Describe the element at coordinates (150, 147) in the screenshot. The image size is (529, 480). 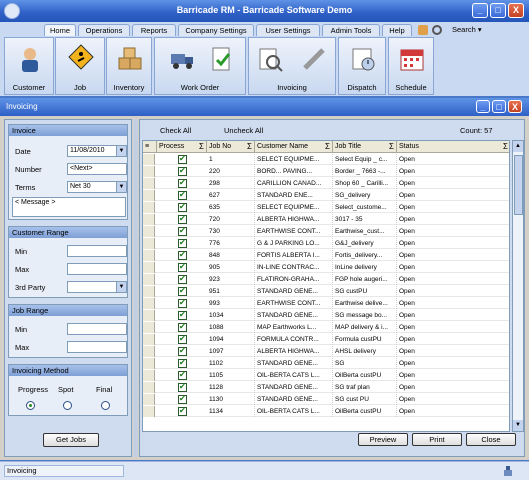
I see `grid-options-icon: ≡` at that location.